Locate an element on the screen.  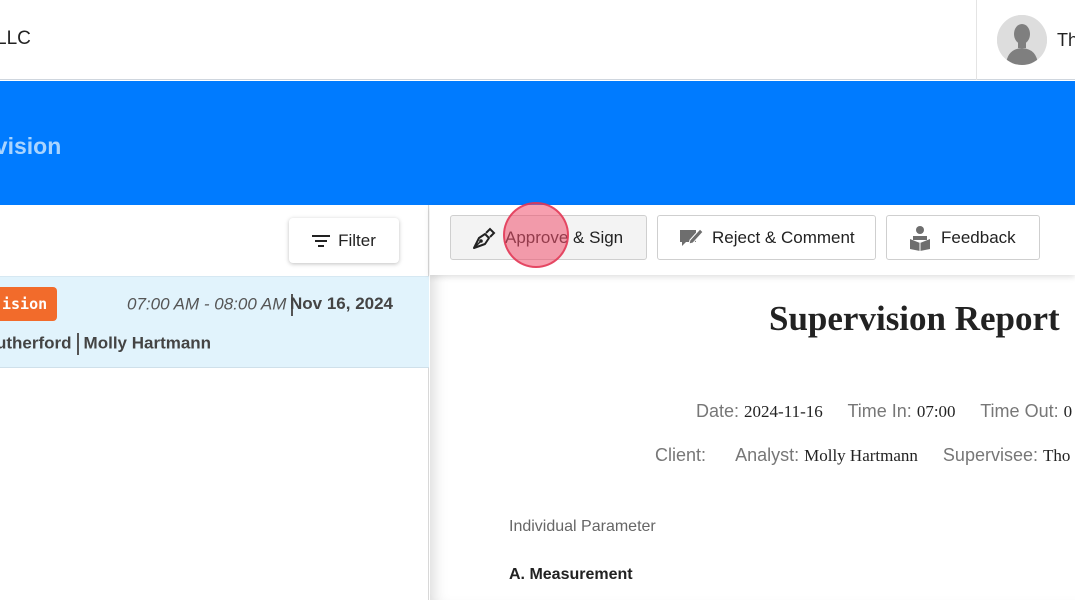
organization-name: LLC is located at coordinates (15, 38).